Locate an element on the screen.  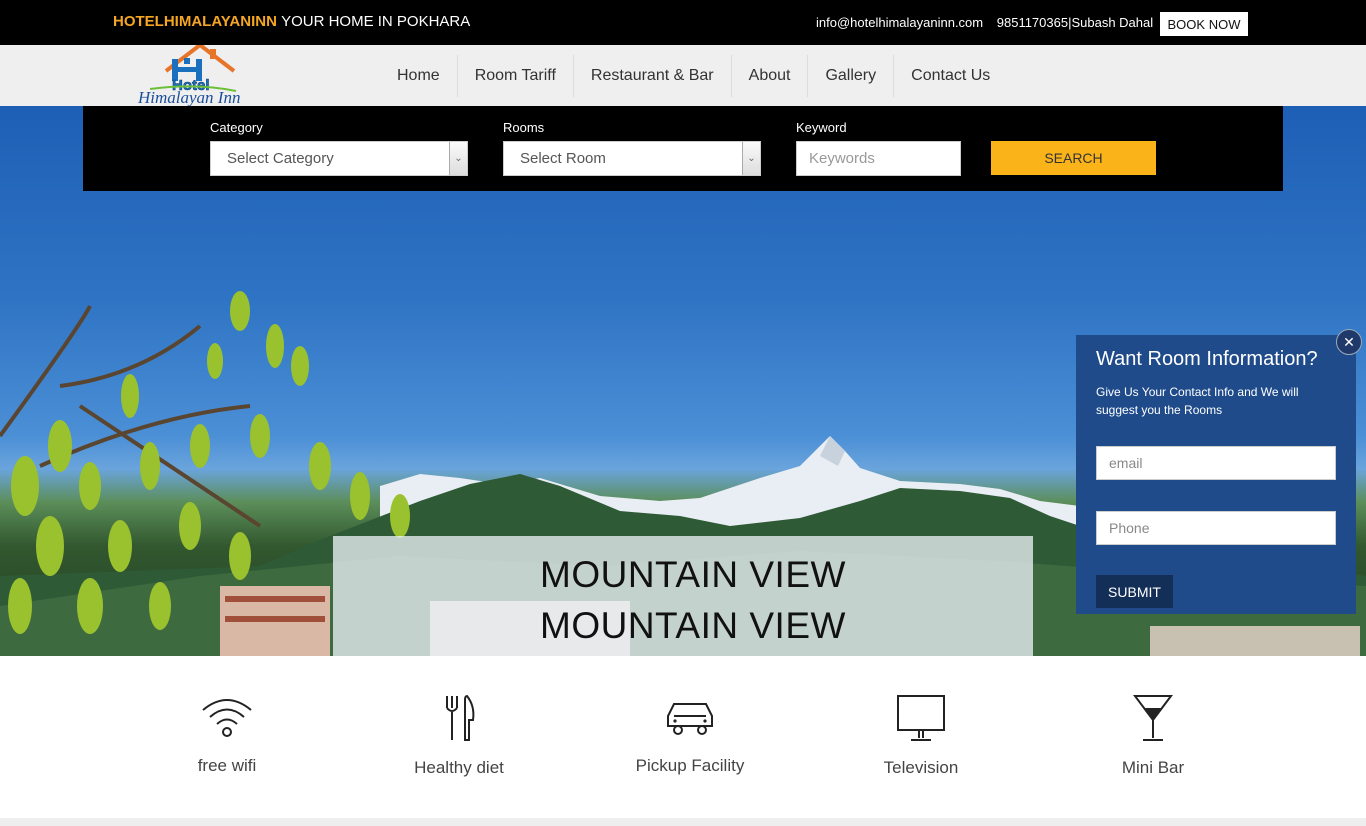
brand-text: HOTELHIMALAYANINN YOUR HOME IN POKHARA is located at coordinates (291, 21).